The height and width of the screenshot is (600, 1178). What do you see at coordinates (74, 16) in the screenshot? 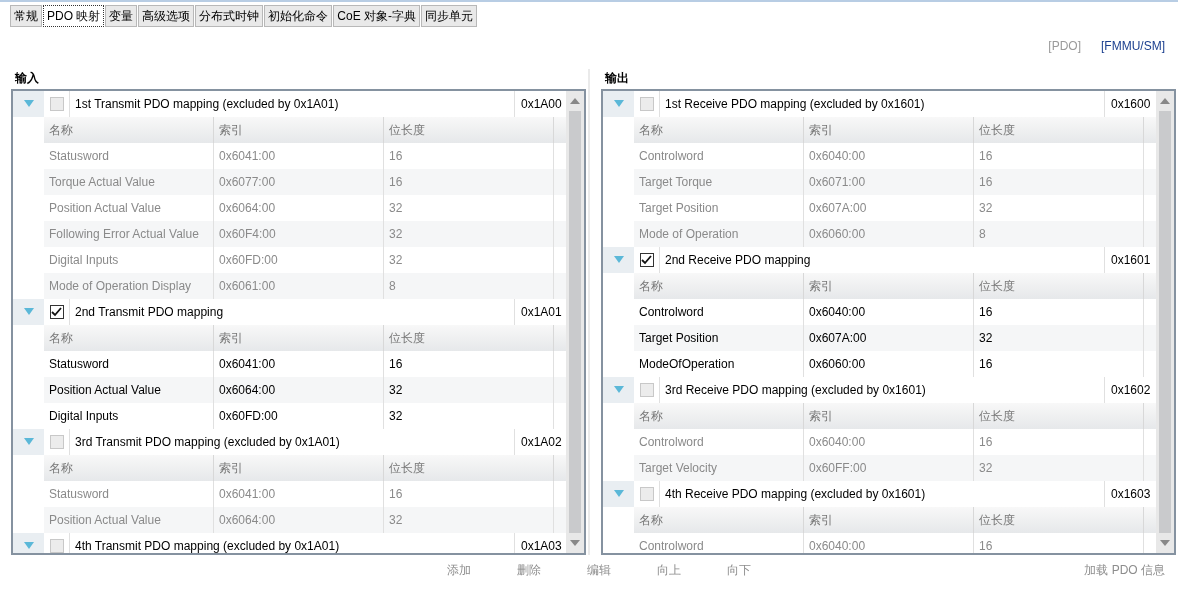
I see `tab: PDO 映射` at bounding box center [74, 16].